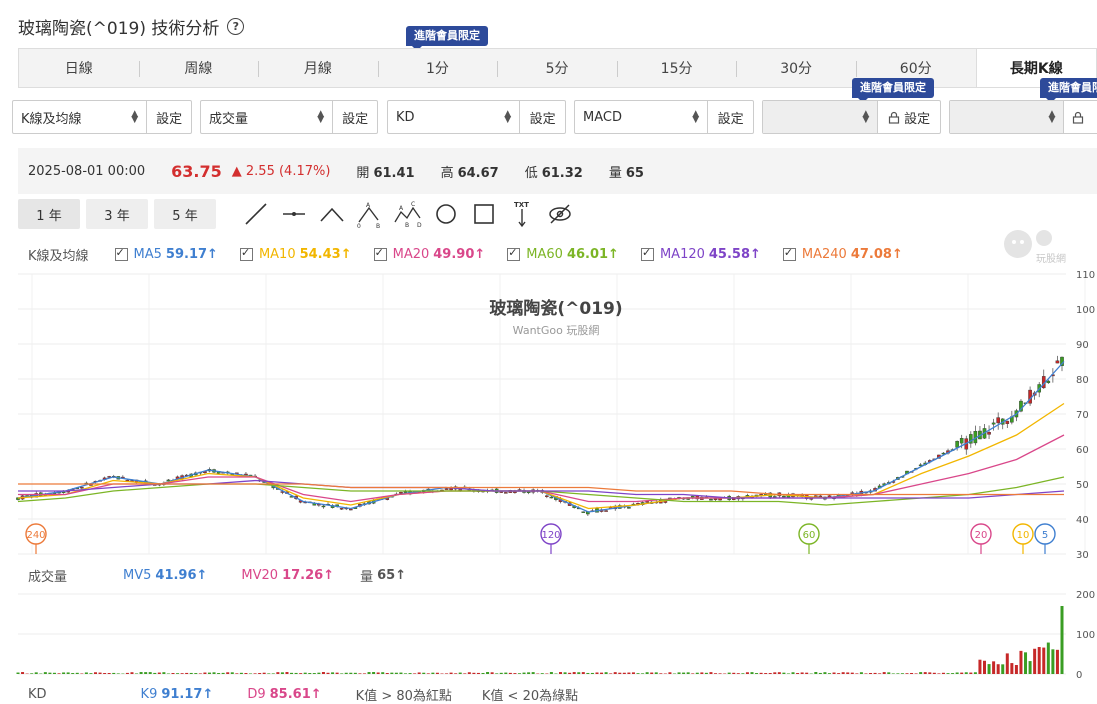 The height and width of the screenshot is (704, 1097). Describe the element at coordinates (677, 68) in the screenshot. I see `tab-15min: 15分` at that location.